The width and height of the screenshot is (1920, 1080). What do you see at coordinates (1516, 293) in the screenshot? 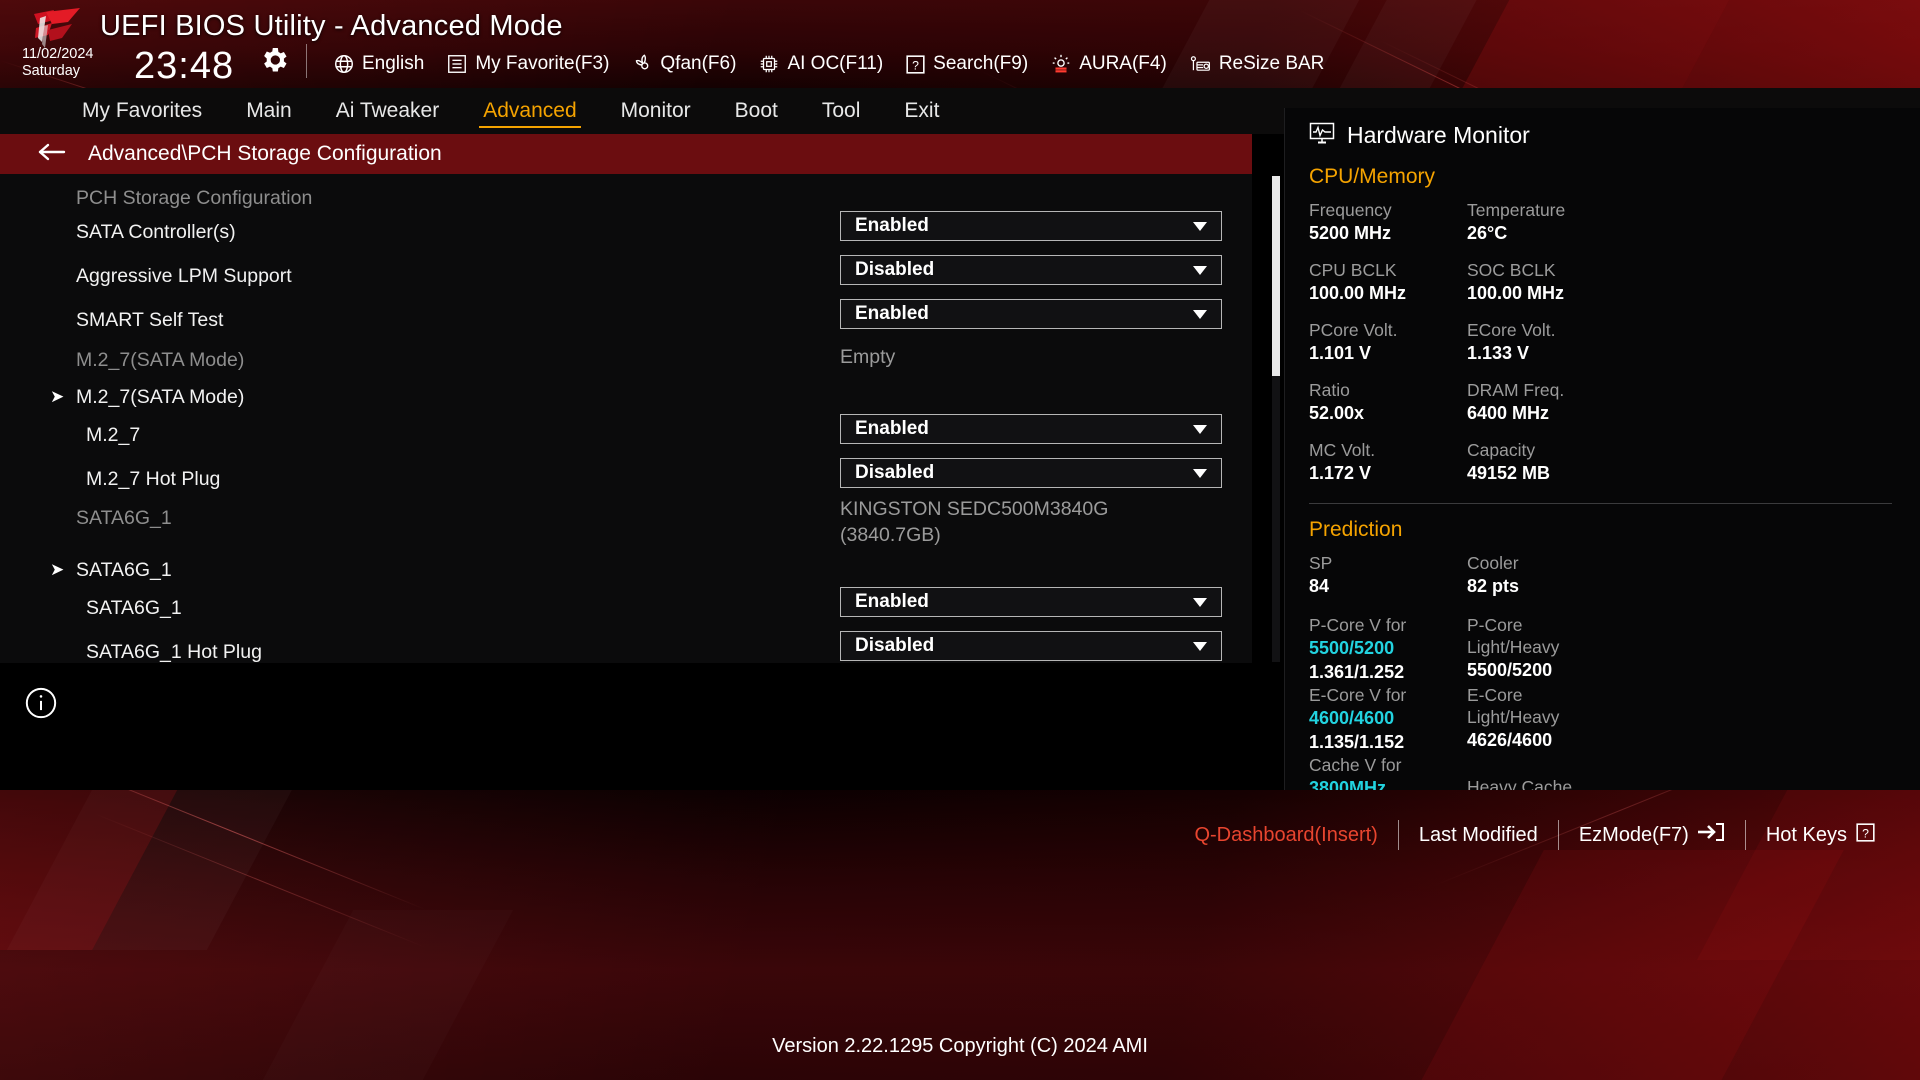
I see `hw-value-soc-bclk: 100.00 MHz` at bounding box center [1516, 293].